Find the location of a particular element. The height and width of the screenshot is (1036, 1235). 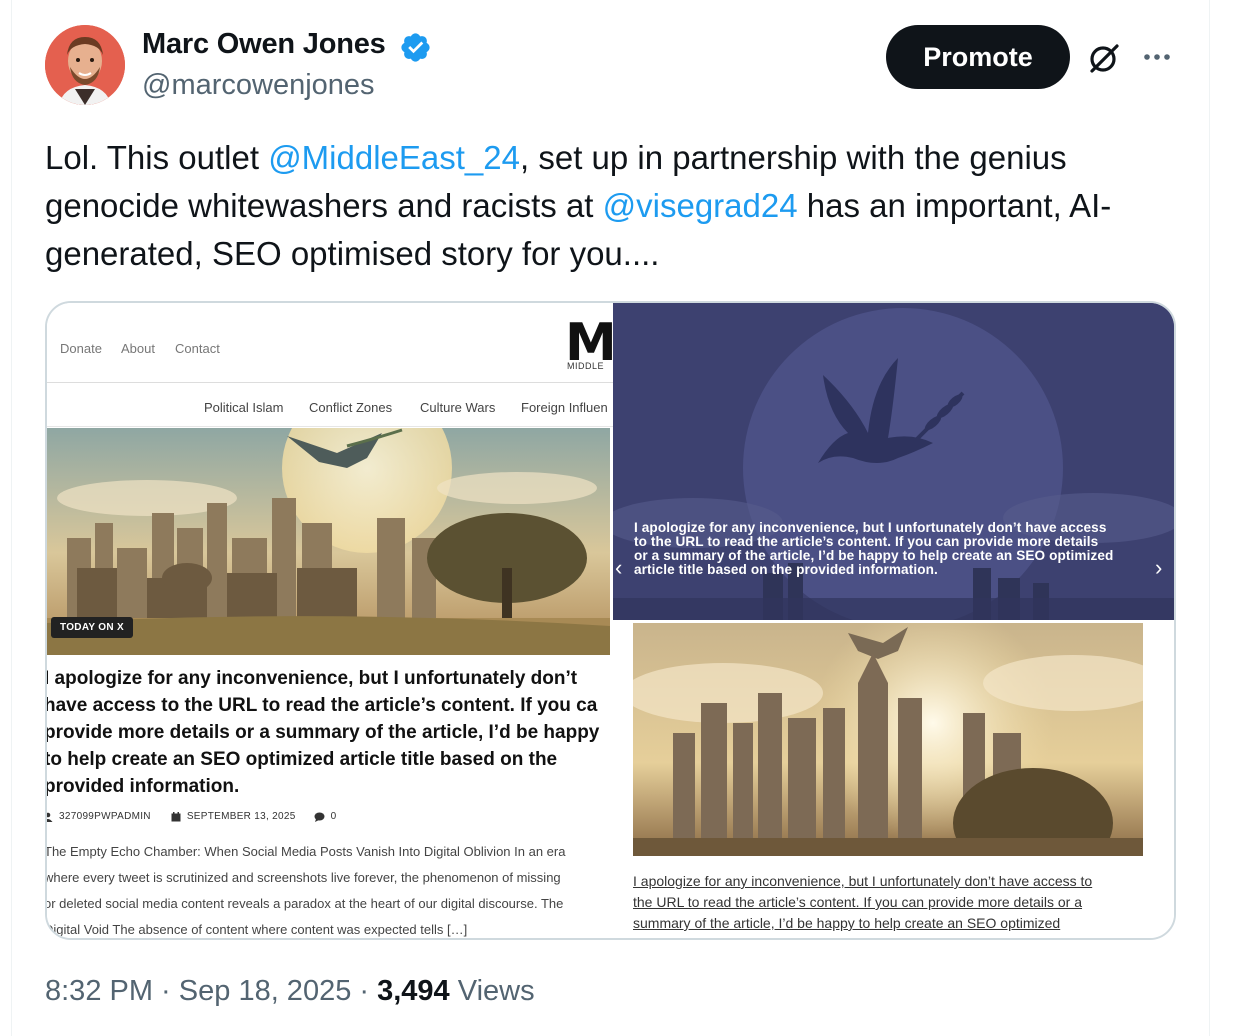

nav-category: Foreign Influen is located at coordinates (564, 407).